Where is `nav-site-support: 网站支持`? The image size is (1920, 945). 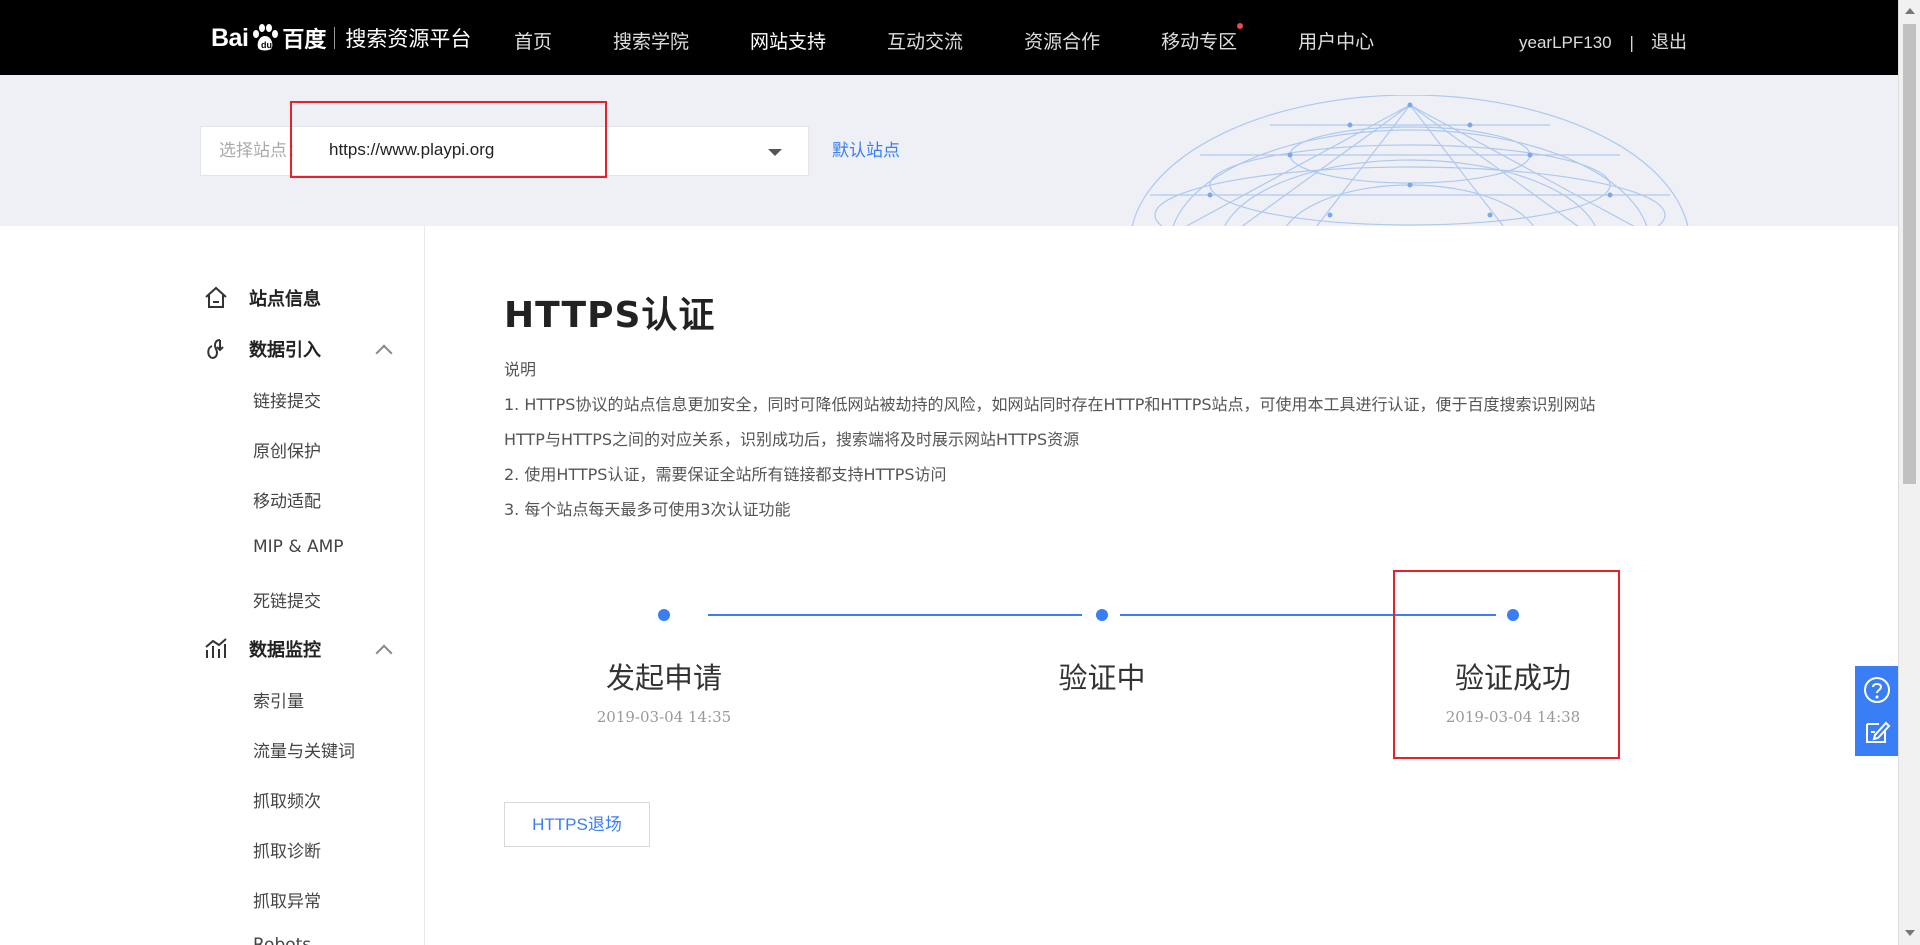 nav-site-support: 网站支持 is located at coordinates (788, 37).